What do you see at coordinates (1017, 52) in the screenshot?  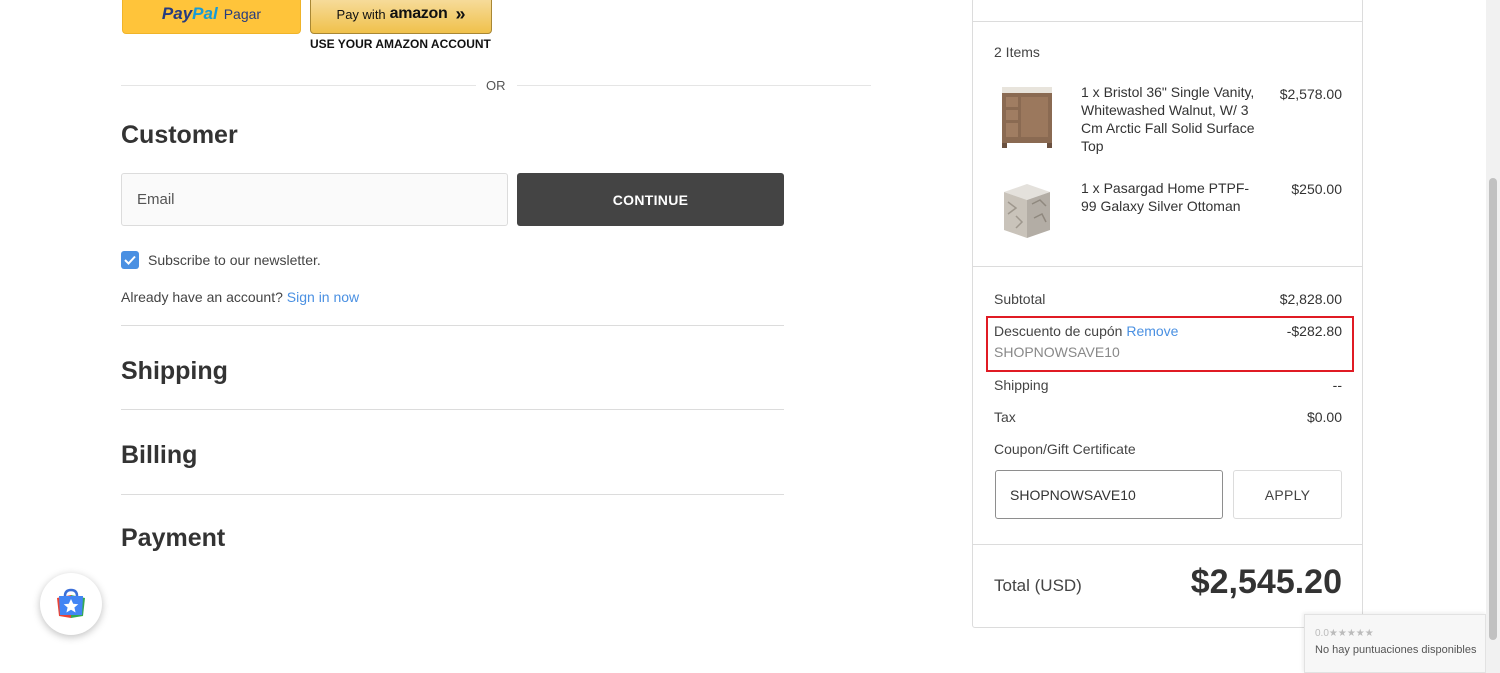 I see `items-count: 2 Items` at bounding box center [1017, 52].